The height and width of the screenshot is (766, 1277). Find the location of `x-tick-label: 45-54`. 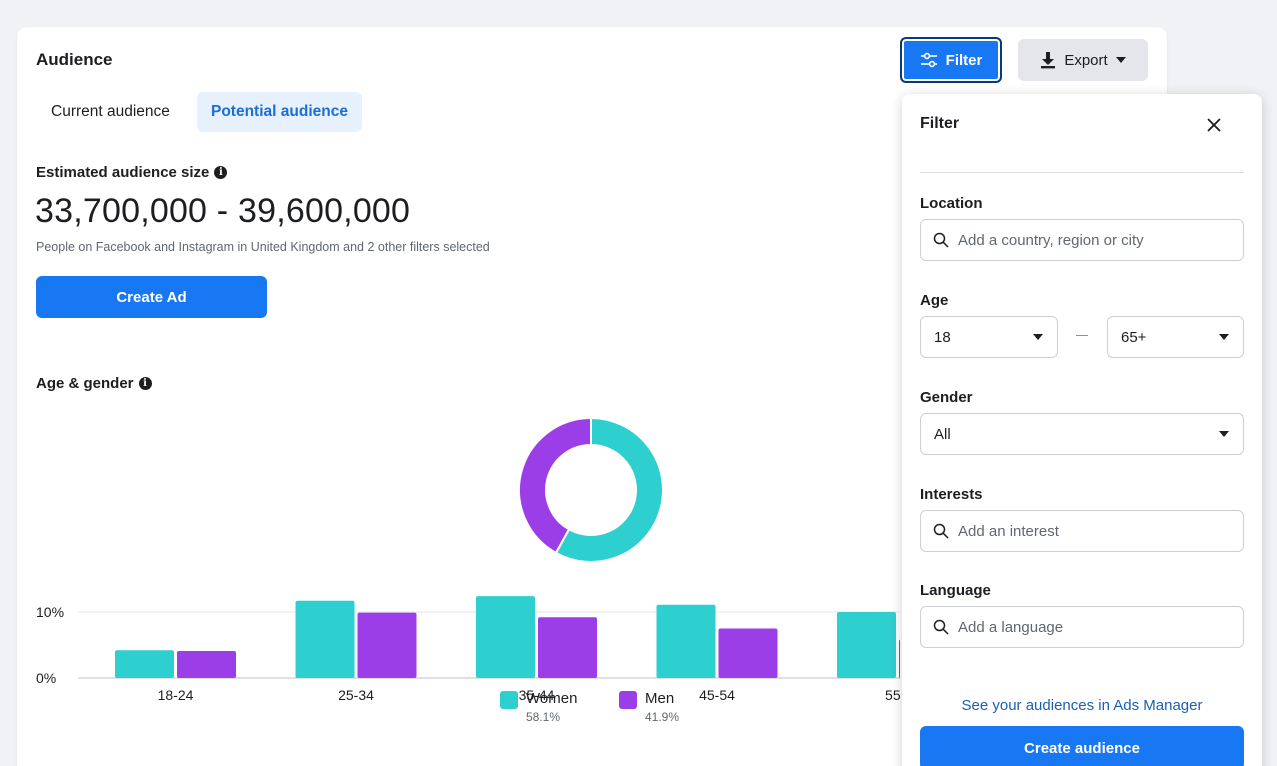

x-tick-label: 45-54 is located at coordinates (717, 693).